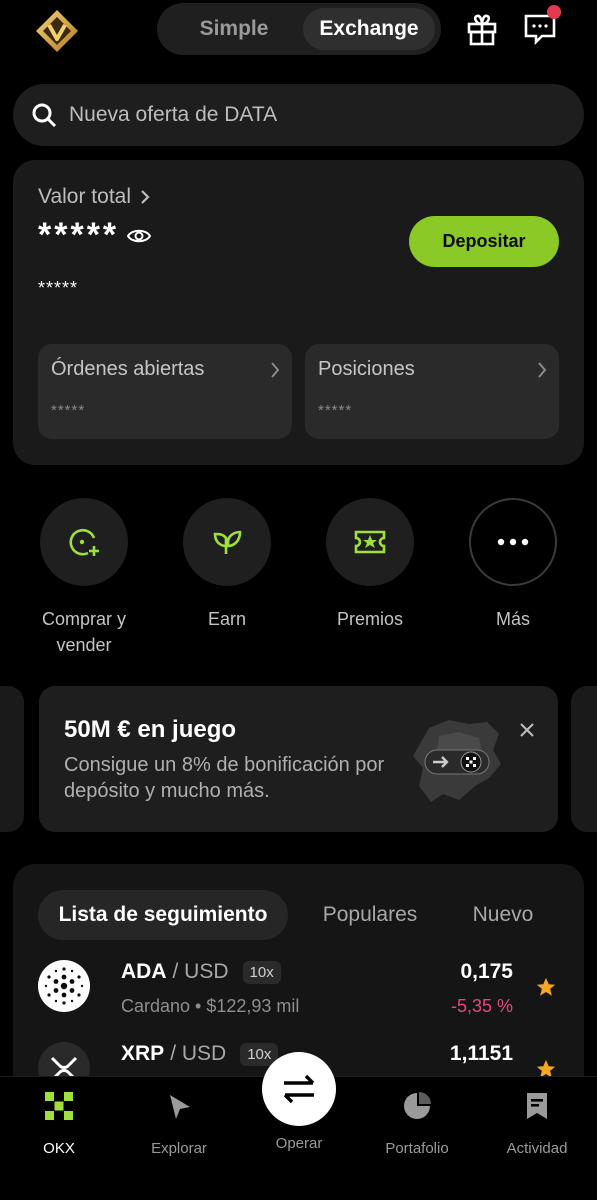 The height and width of the screenshot is (1200, 597). Describe the element at coordinates (234, 29) in the screenshot. I see `mode-simple-tab: Simple` at that location.